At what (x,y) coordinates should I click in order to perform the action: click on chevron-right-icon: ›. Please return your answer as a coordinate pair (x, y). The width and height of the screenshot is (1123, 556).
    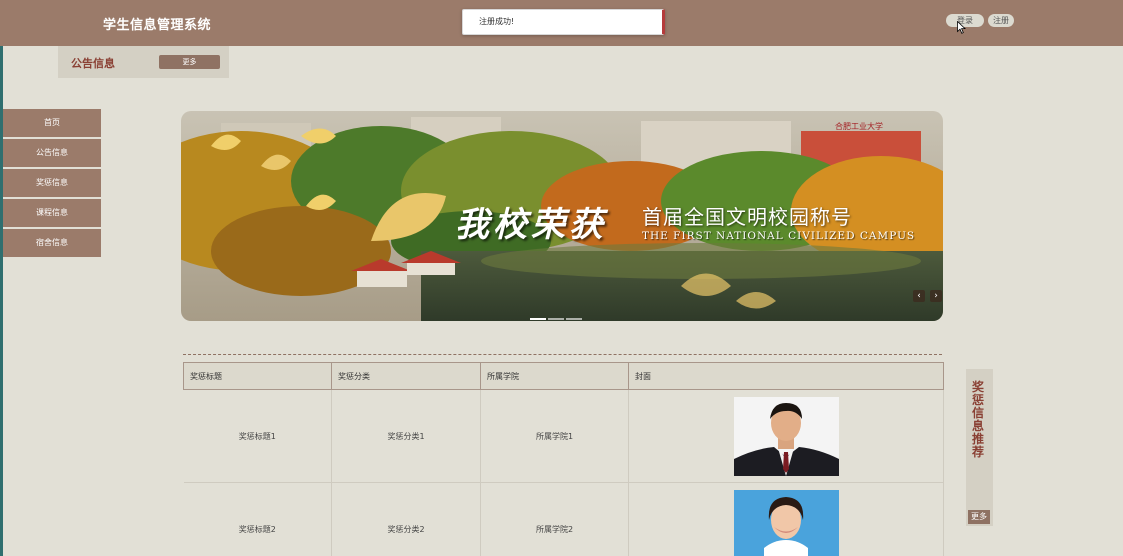
    Looking at the image, I should click on (936, 296).